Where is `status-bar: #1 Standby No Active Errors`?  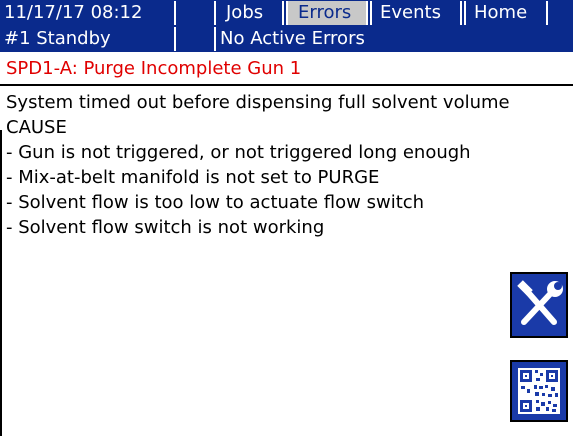 status-bar: #1 Standby No Active Errors is located at coordinates (286, 39).